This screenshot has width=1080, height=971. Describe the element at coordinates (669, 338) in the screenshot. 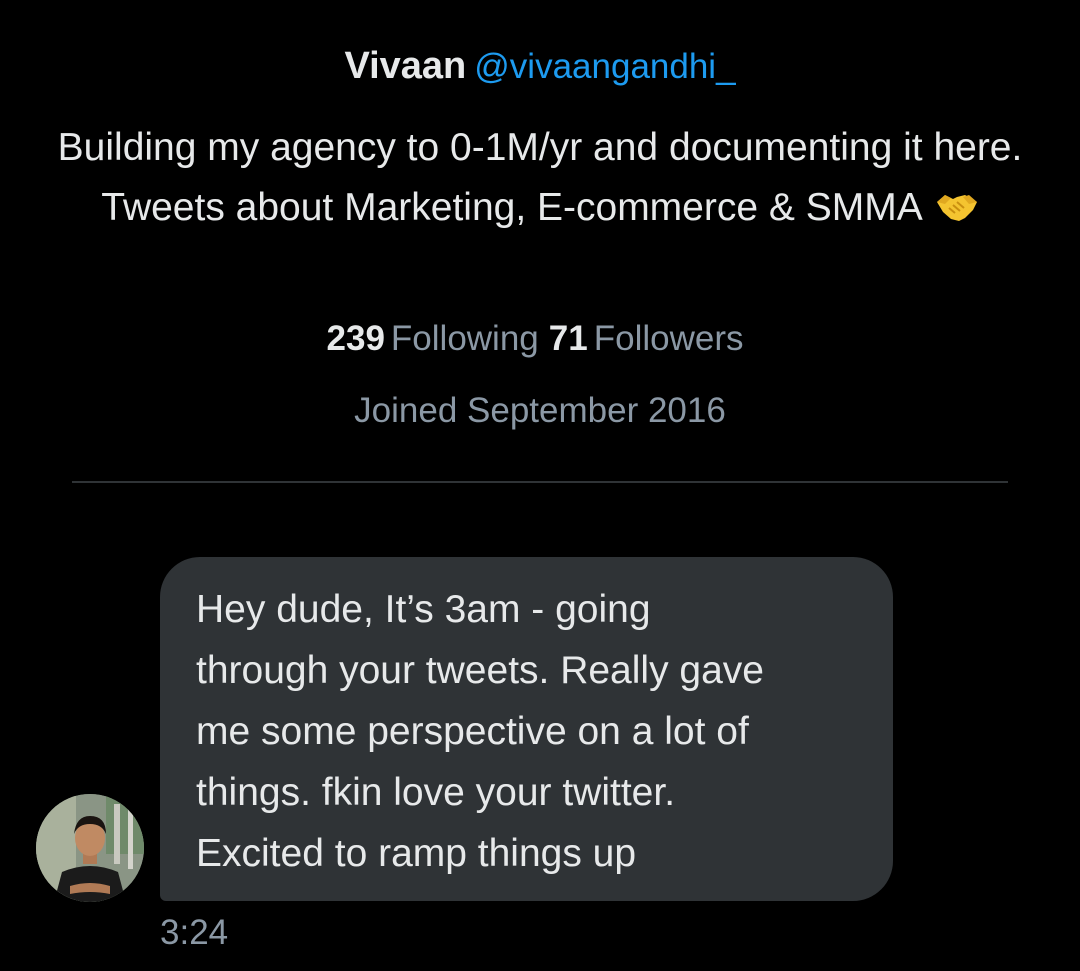

I see `followers-label: Followers` at that location.